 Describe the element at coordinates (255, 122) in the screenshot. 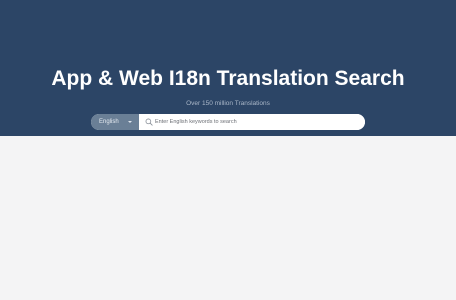

I see `search-input` at that location.